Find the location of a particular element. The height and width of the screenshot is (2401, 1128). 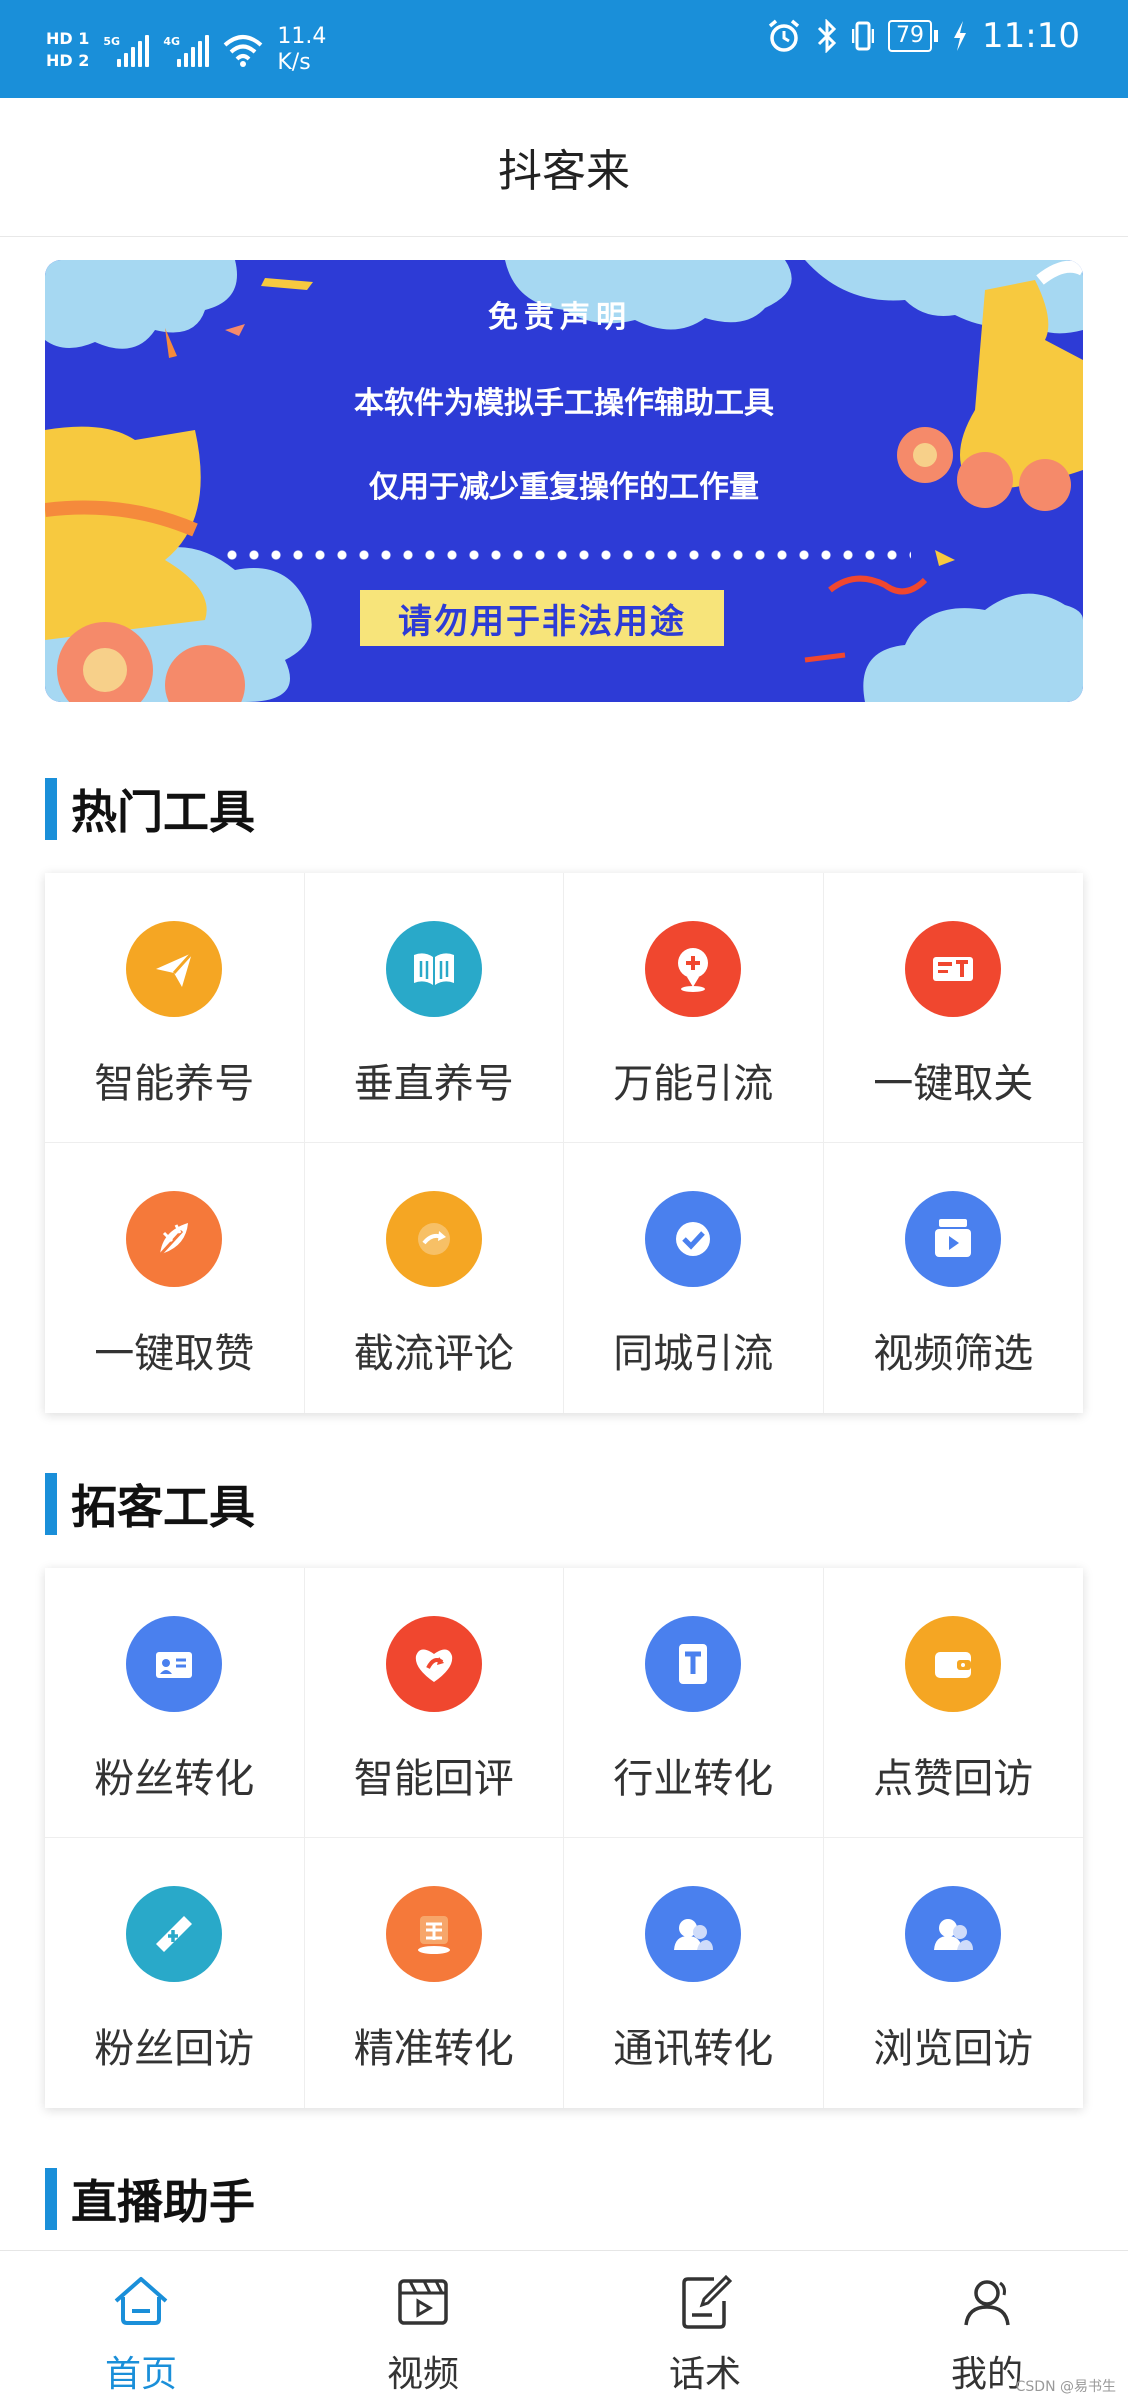

vibrate-icon is located at coordinates (863, 36).